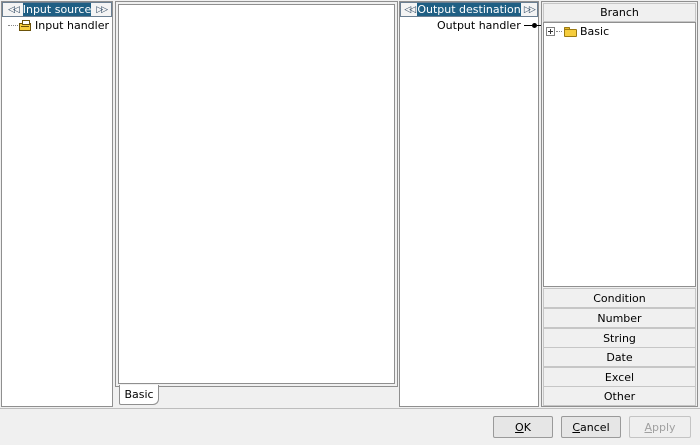  I want to click on cancel-label: ancel, so click(595, 427).